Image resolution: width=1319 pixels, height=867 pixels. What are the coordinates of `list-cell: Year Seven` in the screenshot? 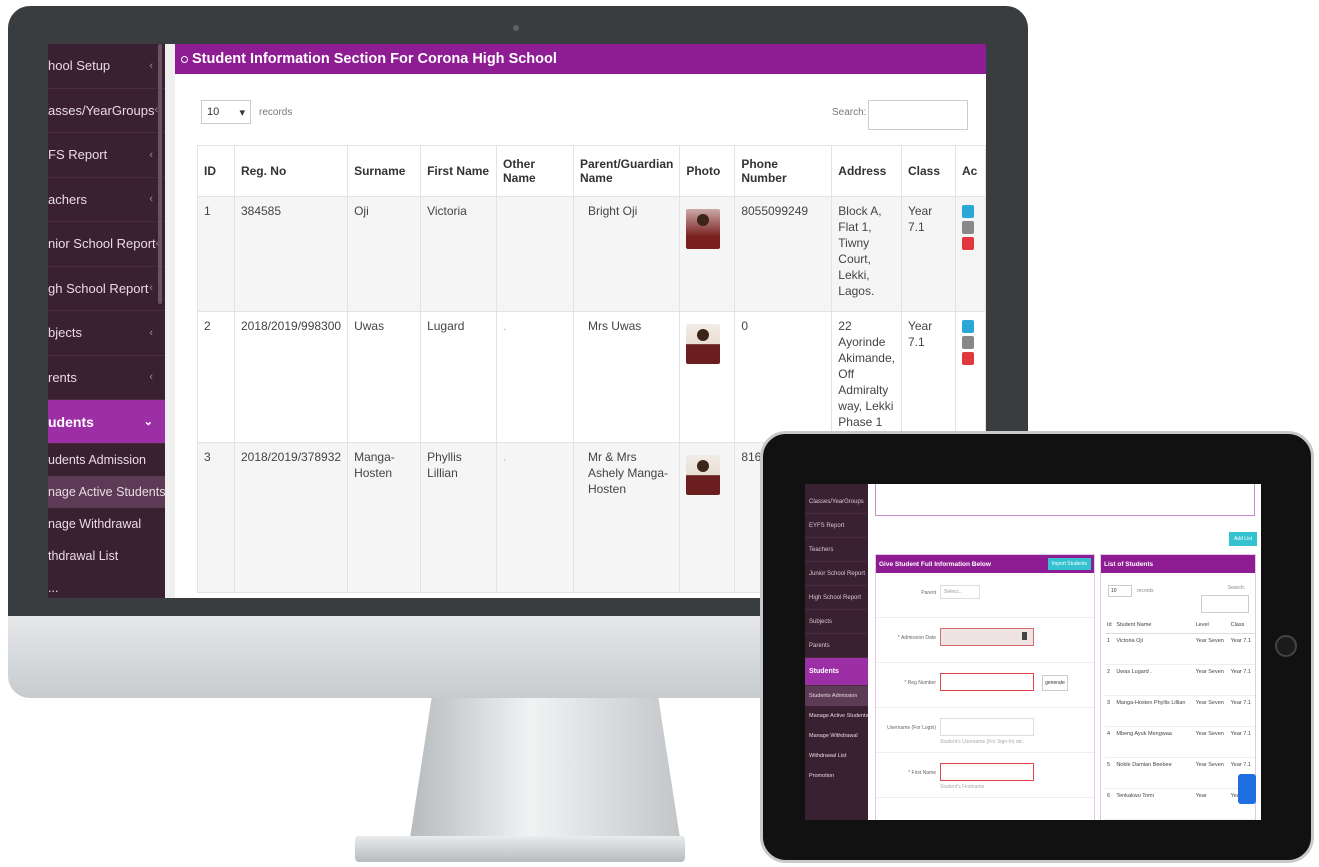 It's located at (1211, 649).